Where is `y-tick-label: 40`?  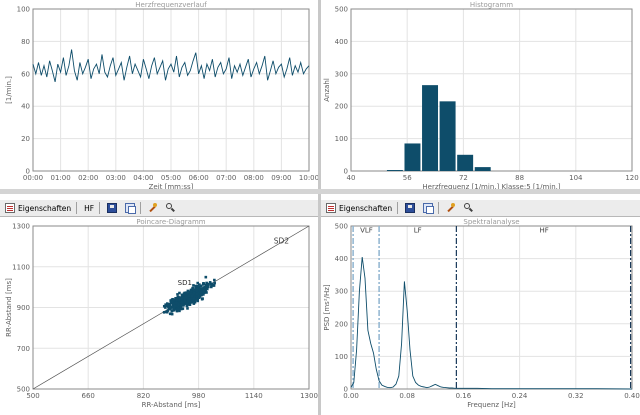
y-tick-label: 40 is located at coordinates (25, 107).